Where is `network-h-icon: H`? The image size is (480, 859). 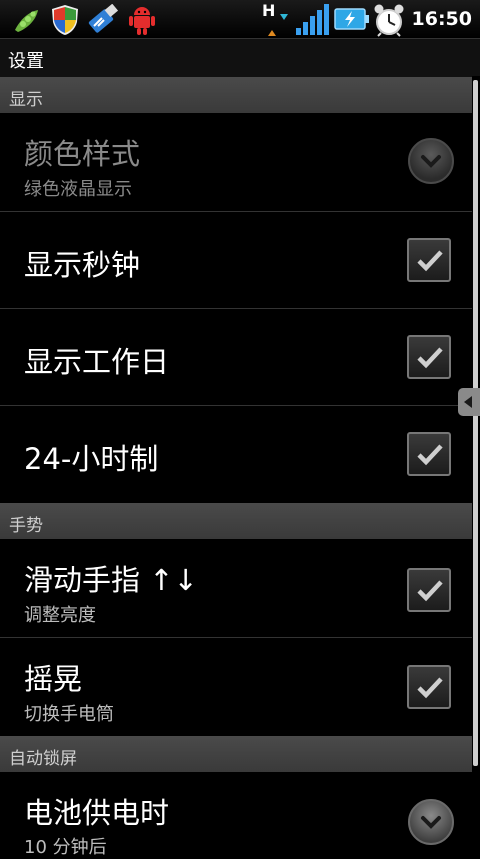 network-h-icon: H is located at coordinates (276, 21).